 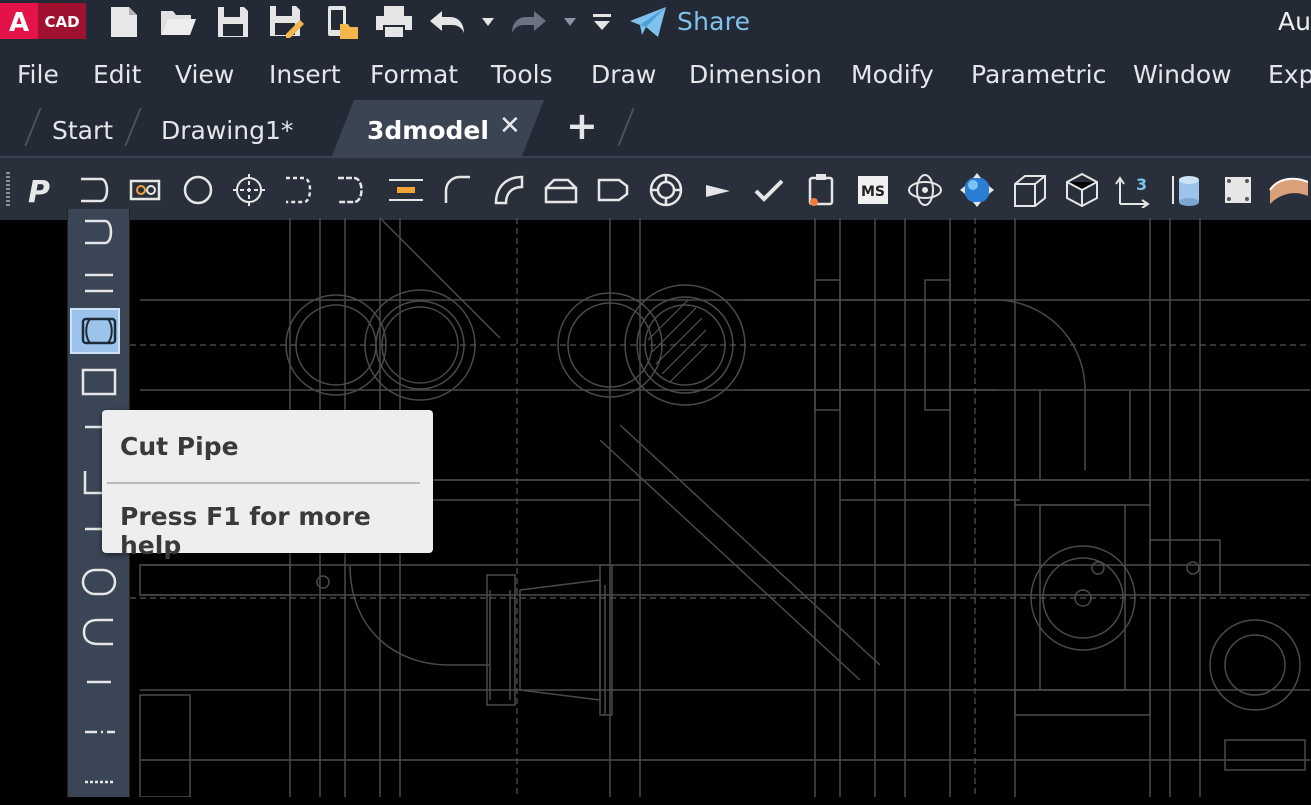 What do you see at coordinates (98, 382) in the screenshot?
I see `rectangle-icon` at bounding box center [98, 382].